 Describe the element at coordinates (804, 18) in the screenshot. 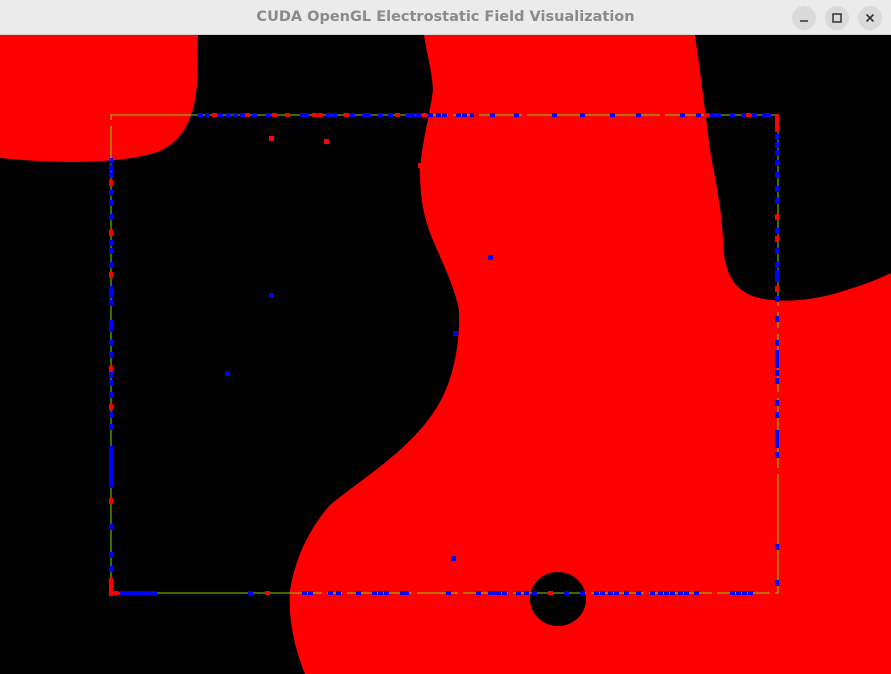

I see `minimize-button` at that location.